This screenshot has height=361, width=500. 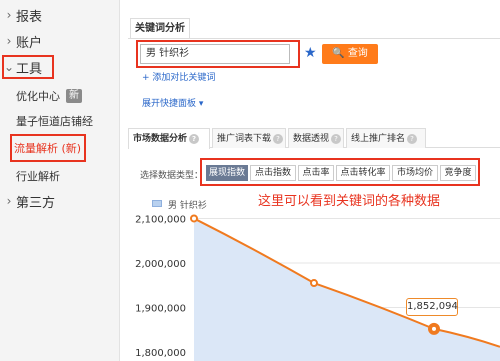 I want to click on sidebar-item-label: 优化中心, so click(x=38, y=96).